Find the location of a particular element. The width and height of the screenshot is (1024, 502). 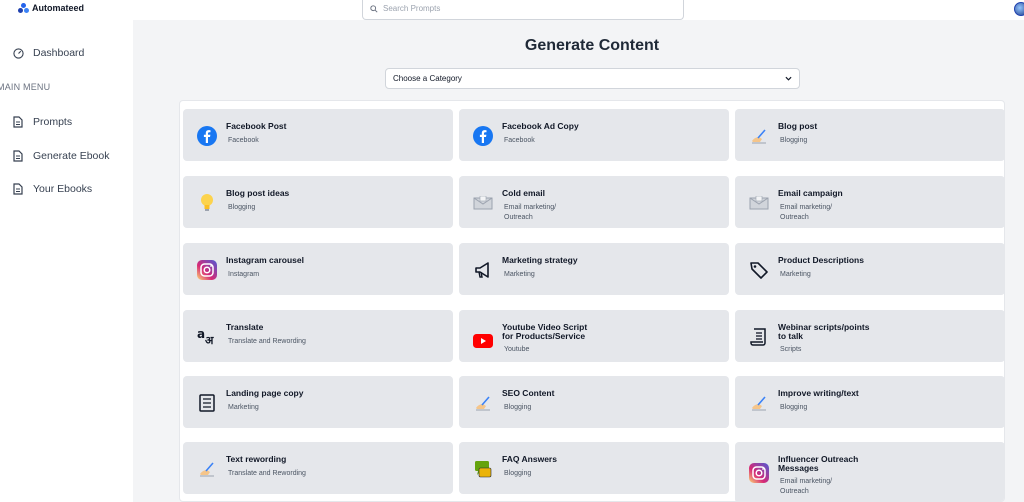

card-marketing-strategy: Marketing strategy Marketing is located at coordinates (594, 269).